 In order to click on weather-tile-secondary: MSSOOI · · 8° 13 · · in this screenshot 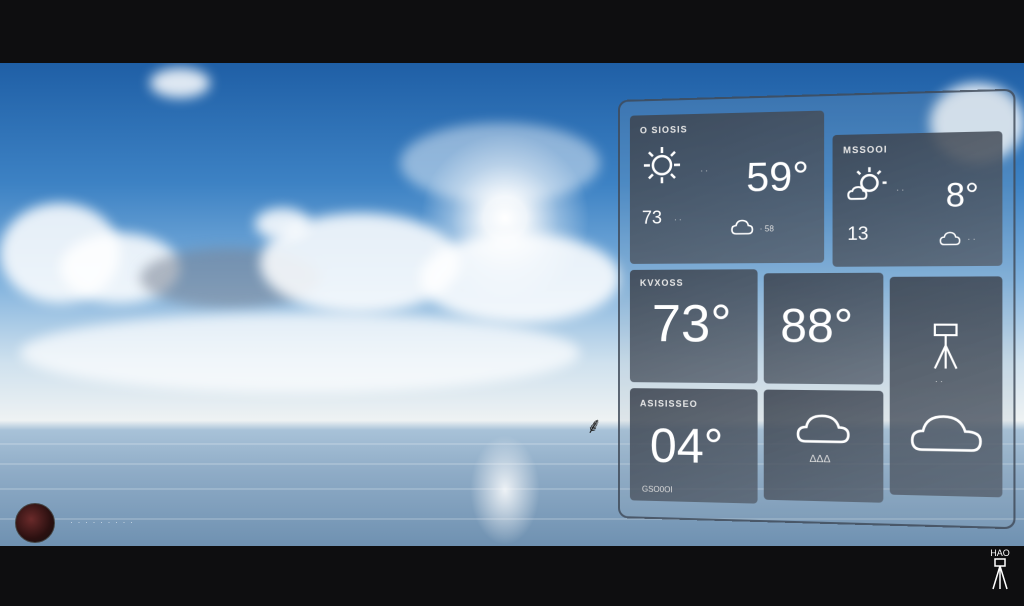, I will do `click(917, 199)`.